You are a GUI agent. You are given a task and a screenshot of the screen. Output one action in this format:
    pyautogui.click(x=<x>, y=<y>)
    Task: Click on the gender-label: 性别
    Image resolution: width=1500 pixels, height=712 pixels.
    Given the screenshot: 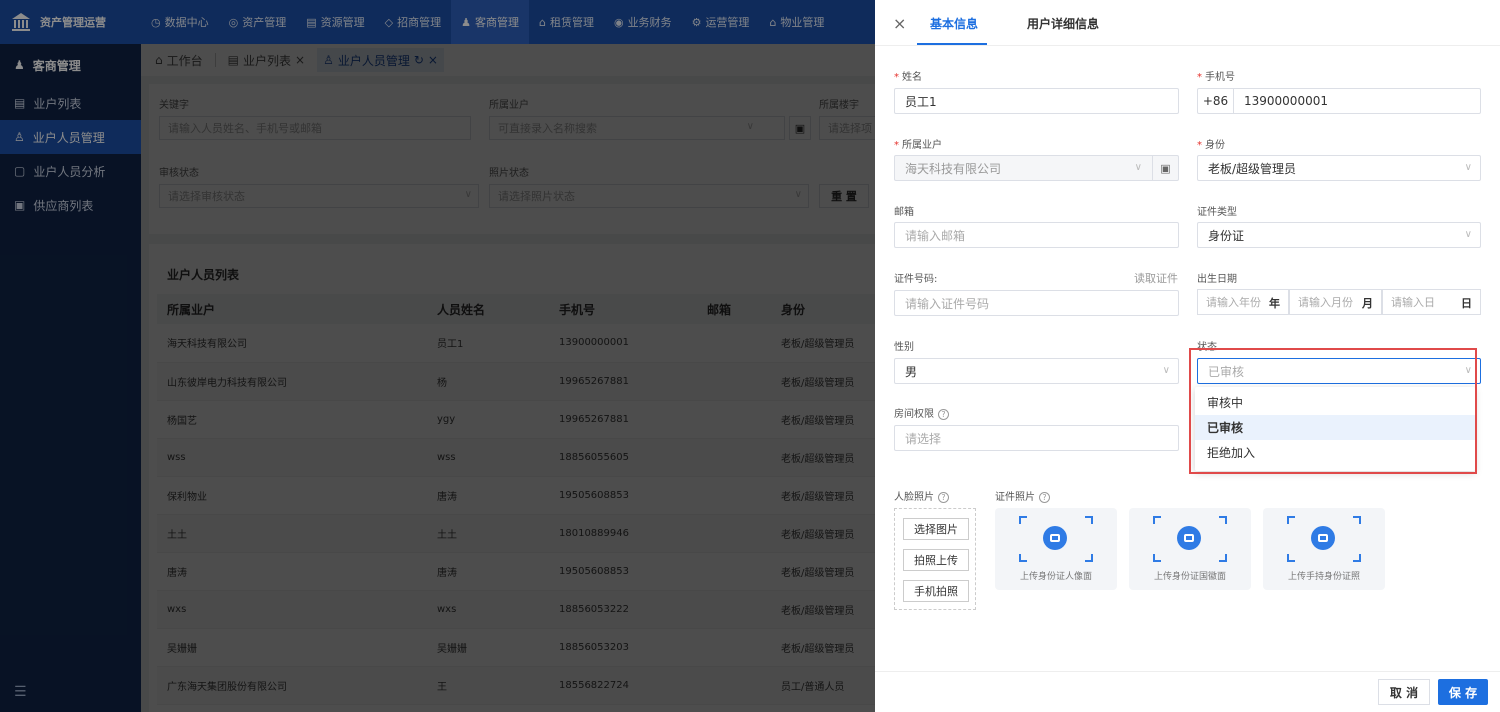 What is the action you would take?
    pyautogui.click(x=904, y=347)
    